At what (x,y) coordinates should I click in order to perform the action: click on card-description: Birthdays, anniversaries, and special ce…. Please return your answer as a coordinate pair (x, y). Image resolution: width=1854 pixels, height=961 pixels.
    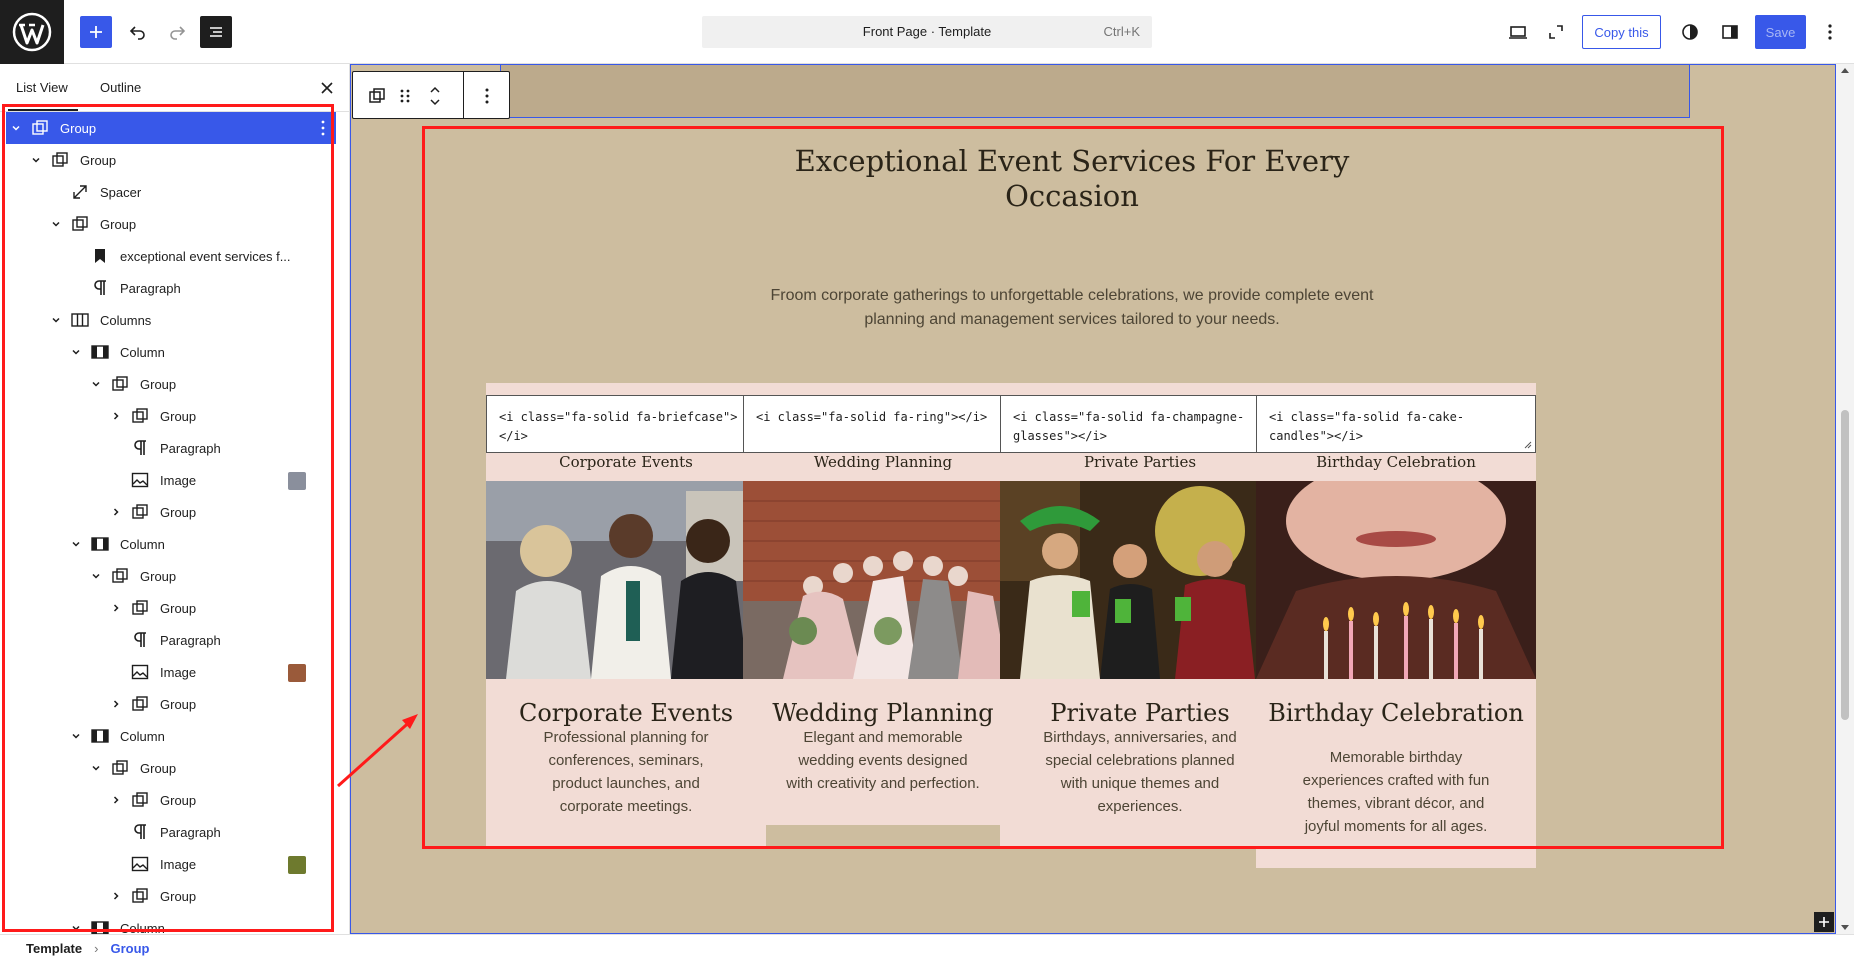
    Looking at the image, I should click on (1140, 772).